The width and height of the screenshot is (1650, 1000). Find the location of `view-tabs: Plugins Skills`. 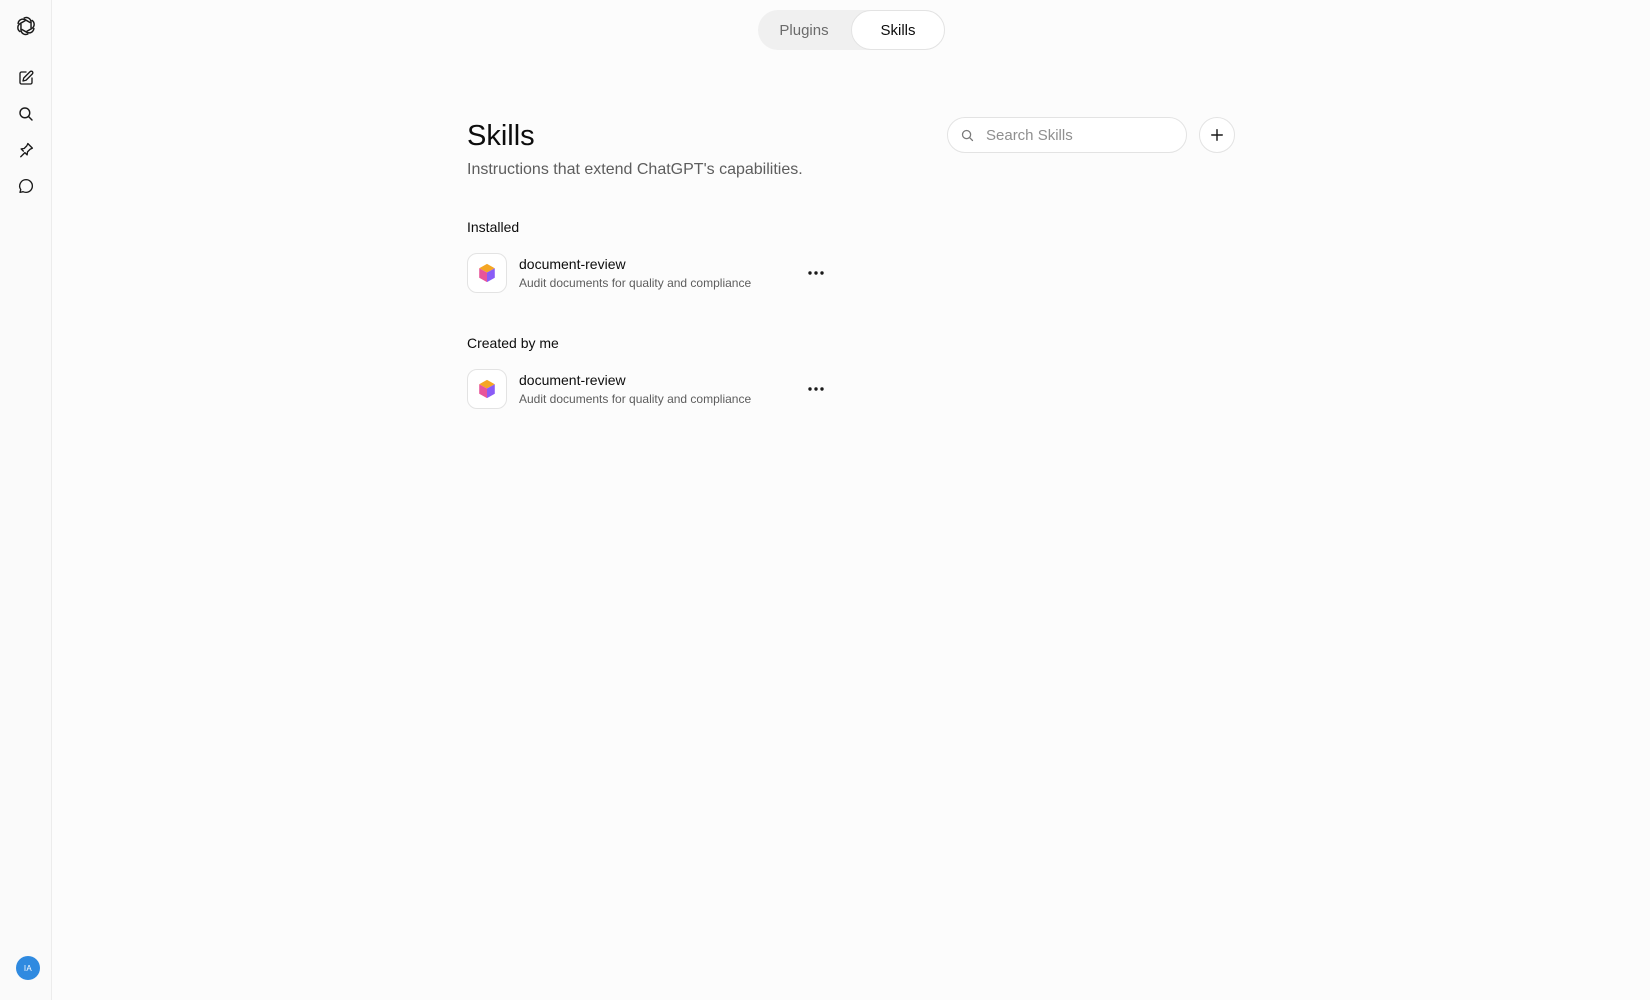

view-tabs: Plugins Skills is located at coordinates (851, 30).